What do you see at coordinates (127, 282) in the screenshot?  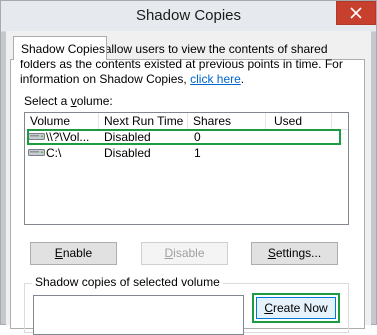 I see `group-label: Shadow copies of selected volume` at bounding box center [127, 282].